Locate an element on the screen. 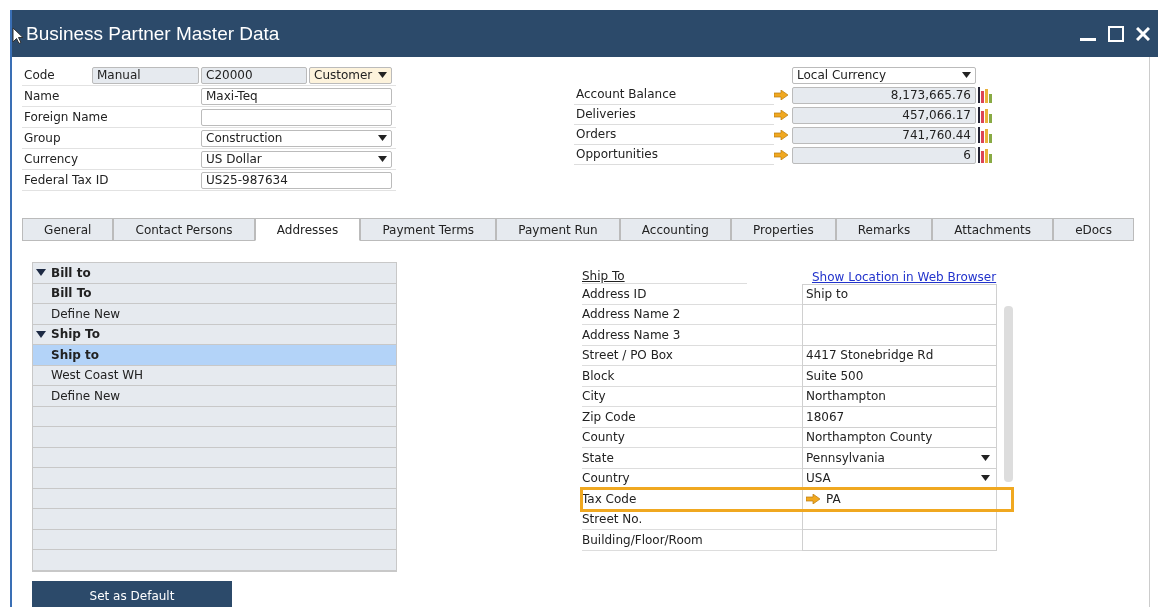  field-label: Address ID is located at coordinates (692, 294).